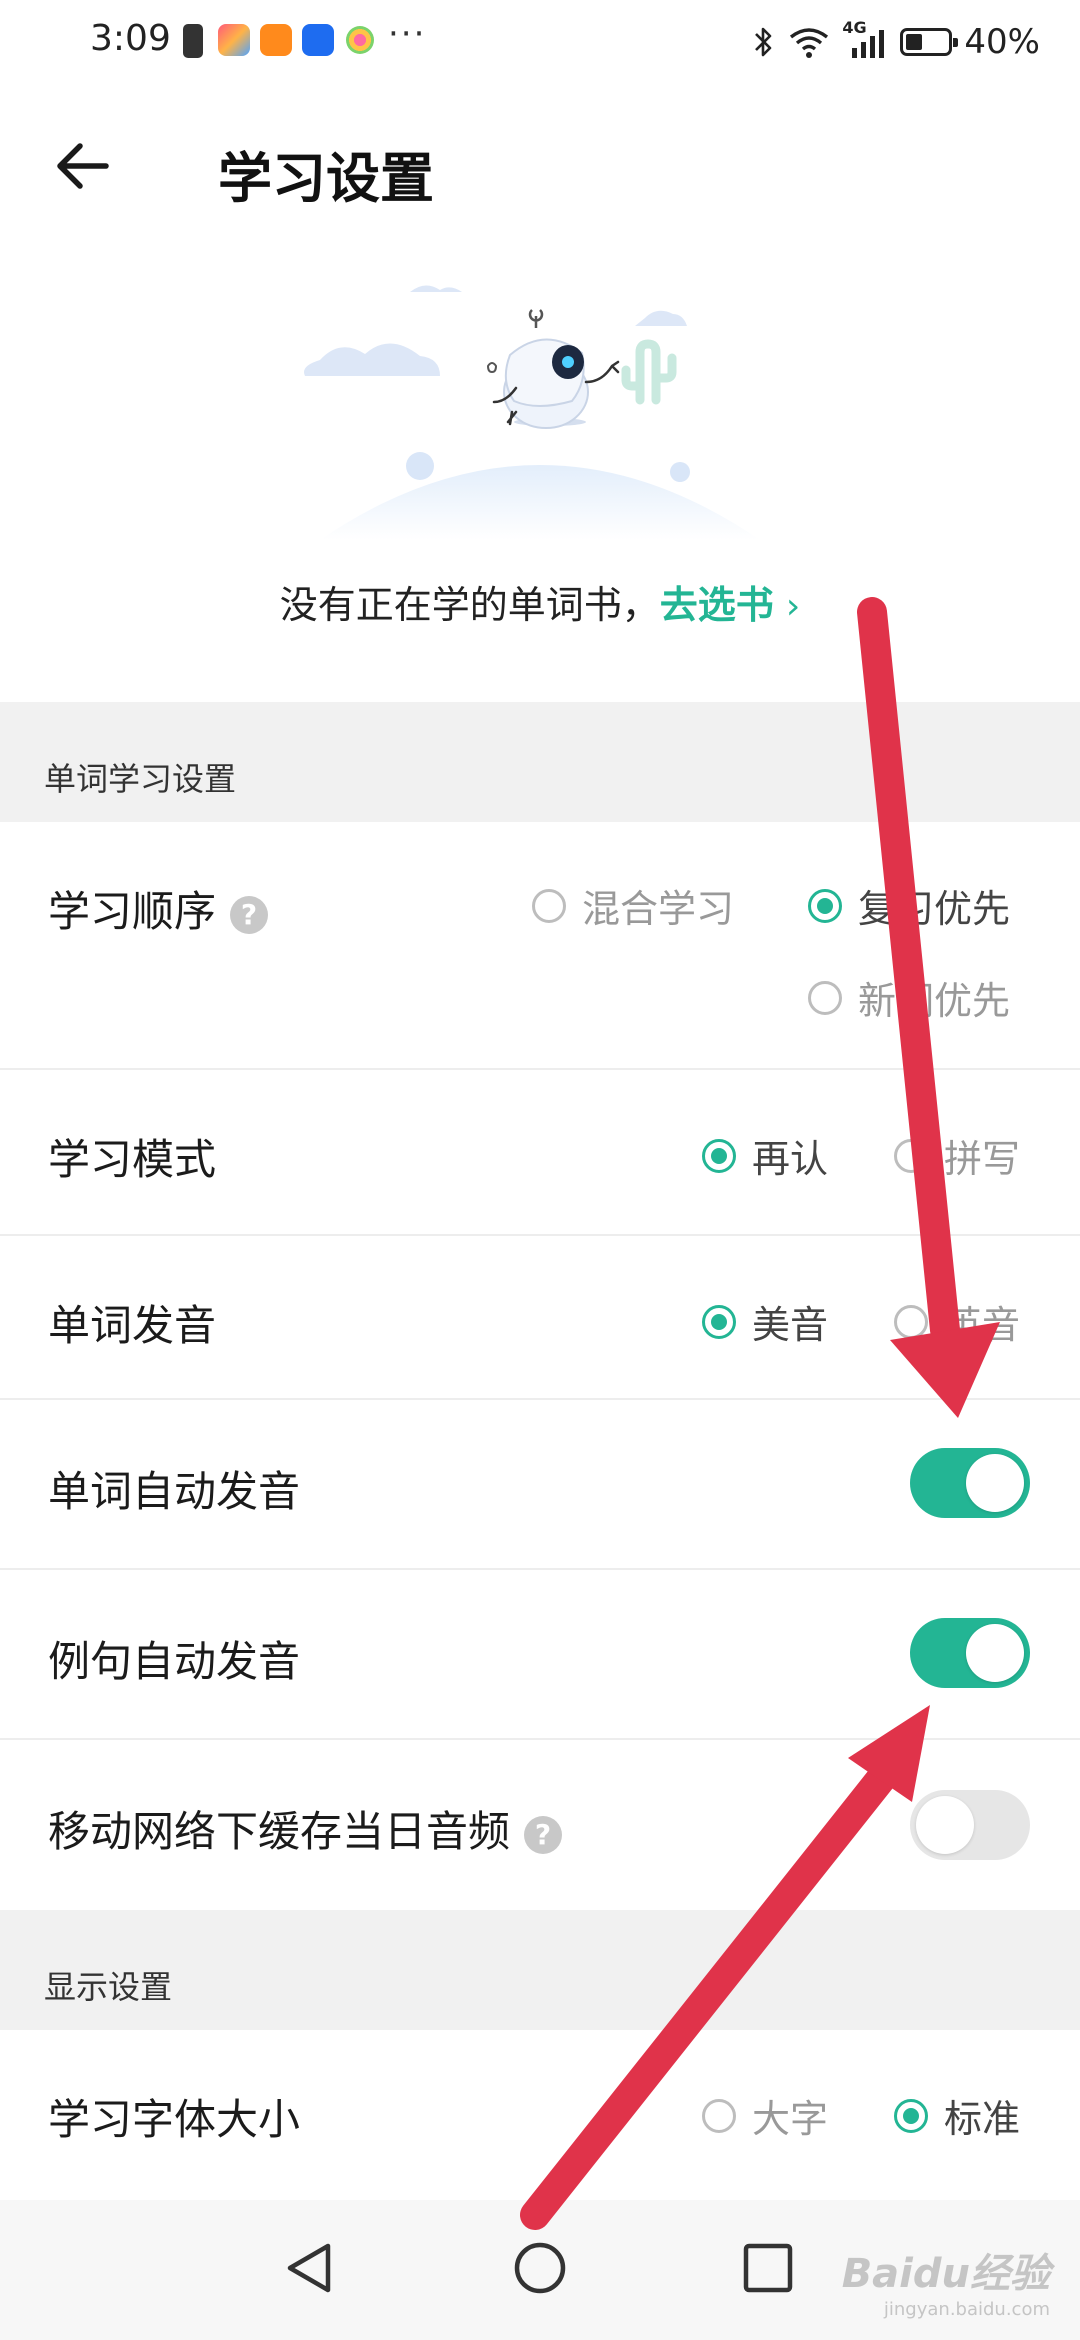 Image resolution: width=1080 pixels, height=2340 pixels. I want to click on page-title: 学习设置, so click(326, 178).